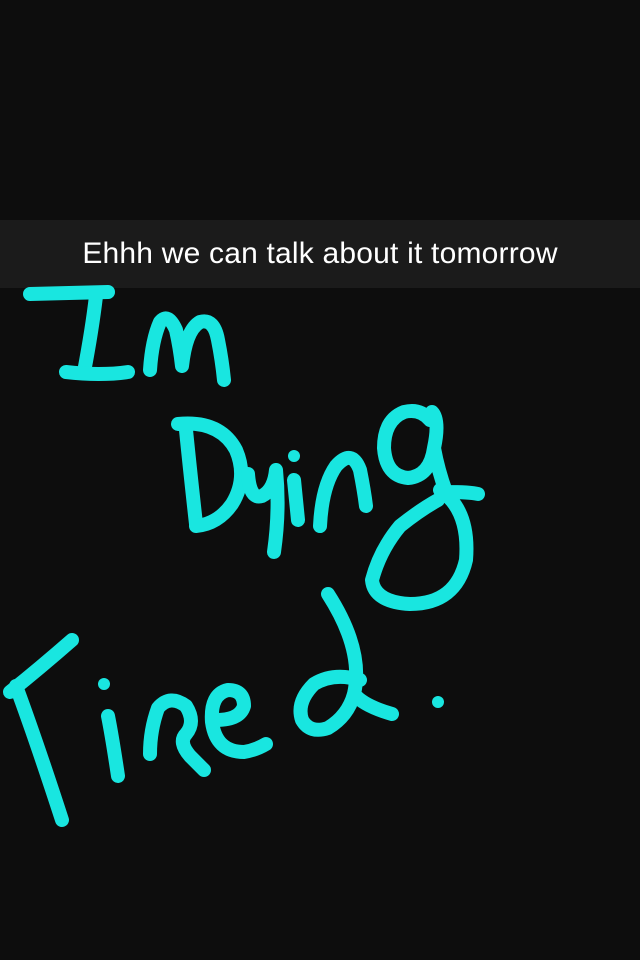 This screenshot has width=640, height=960. I want to click on stroke-letter-I-stem, so click(90, 334).